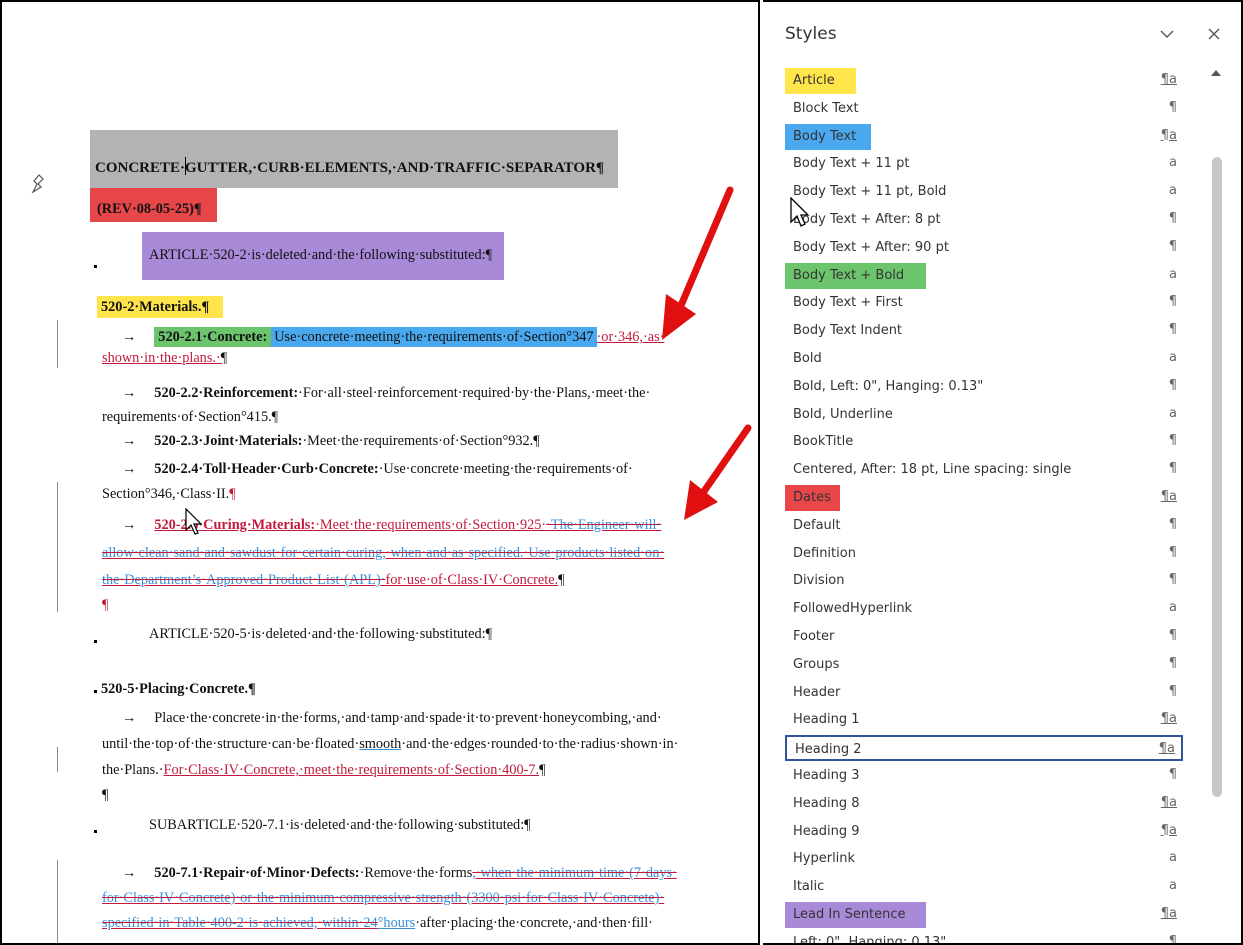 This screenshot has width=1243, height=945. I want to click on style-item-article: Article ¶a, so click(984, 81).